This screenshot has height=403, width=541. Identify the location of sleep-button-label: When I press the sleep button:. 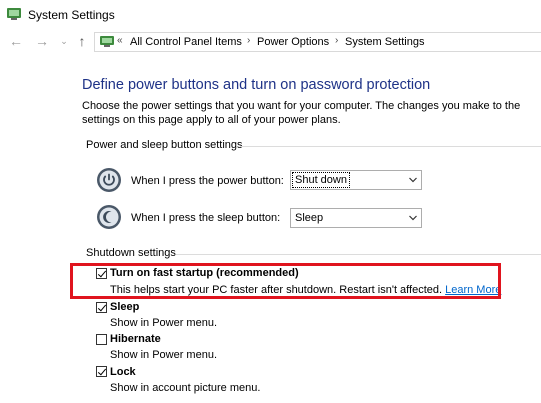
(206, 218).